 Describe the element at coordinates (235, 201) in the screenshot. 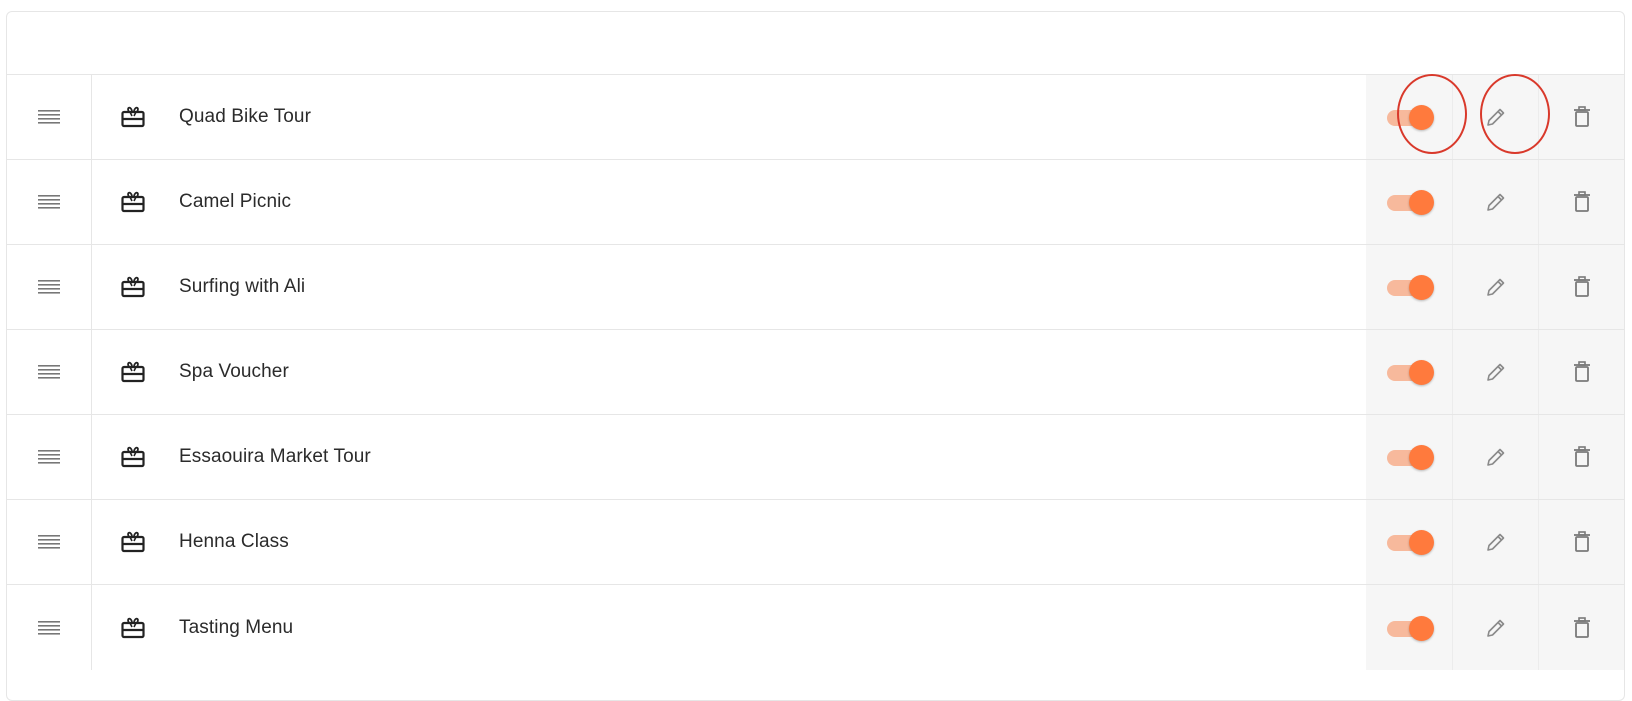

I see `item-name: Camel Picnic` at that location.